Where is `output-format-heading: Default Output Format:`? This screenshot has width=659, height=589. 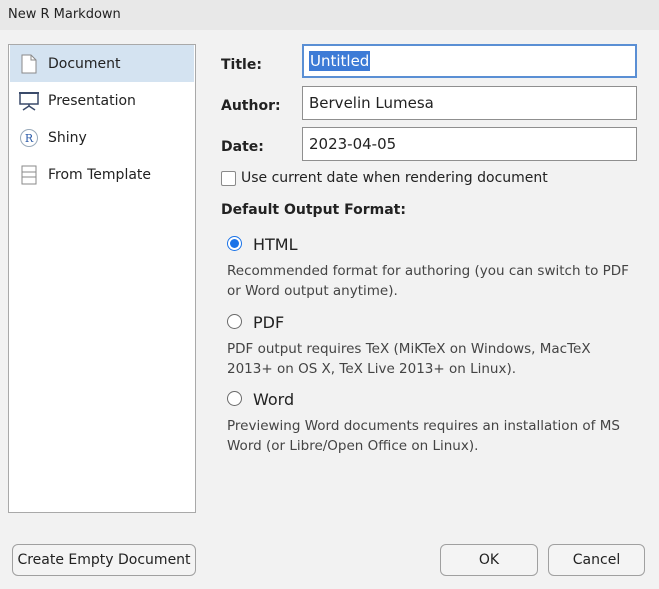
output-format-heading: Default Output Format: is located at coordinates (313, 210).